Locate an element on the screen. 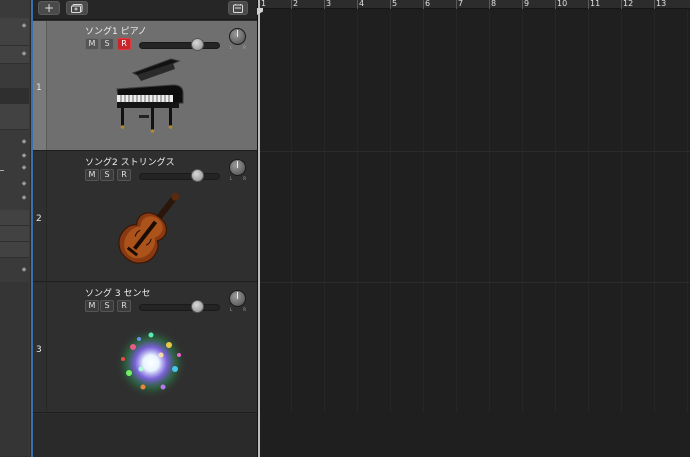  track-number: 3 is located at coordinates (39, 350).